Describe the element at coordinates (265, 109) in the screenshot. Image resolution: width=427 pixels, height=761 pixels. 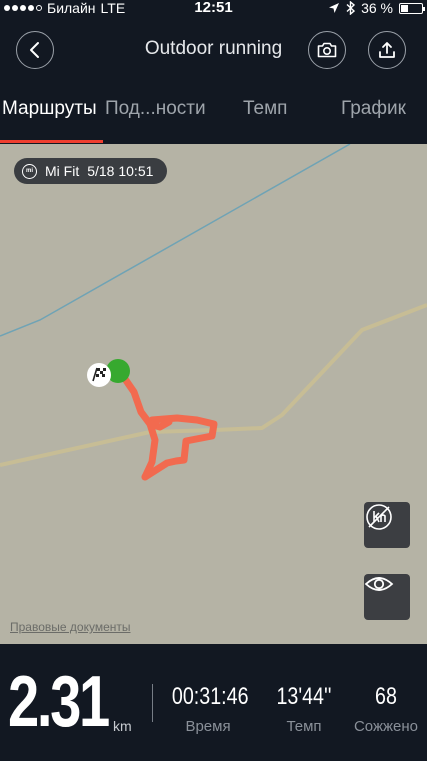
I see `tab-pace: Темп` at that location.